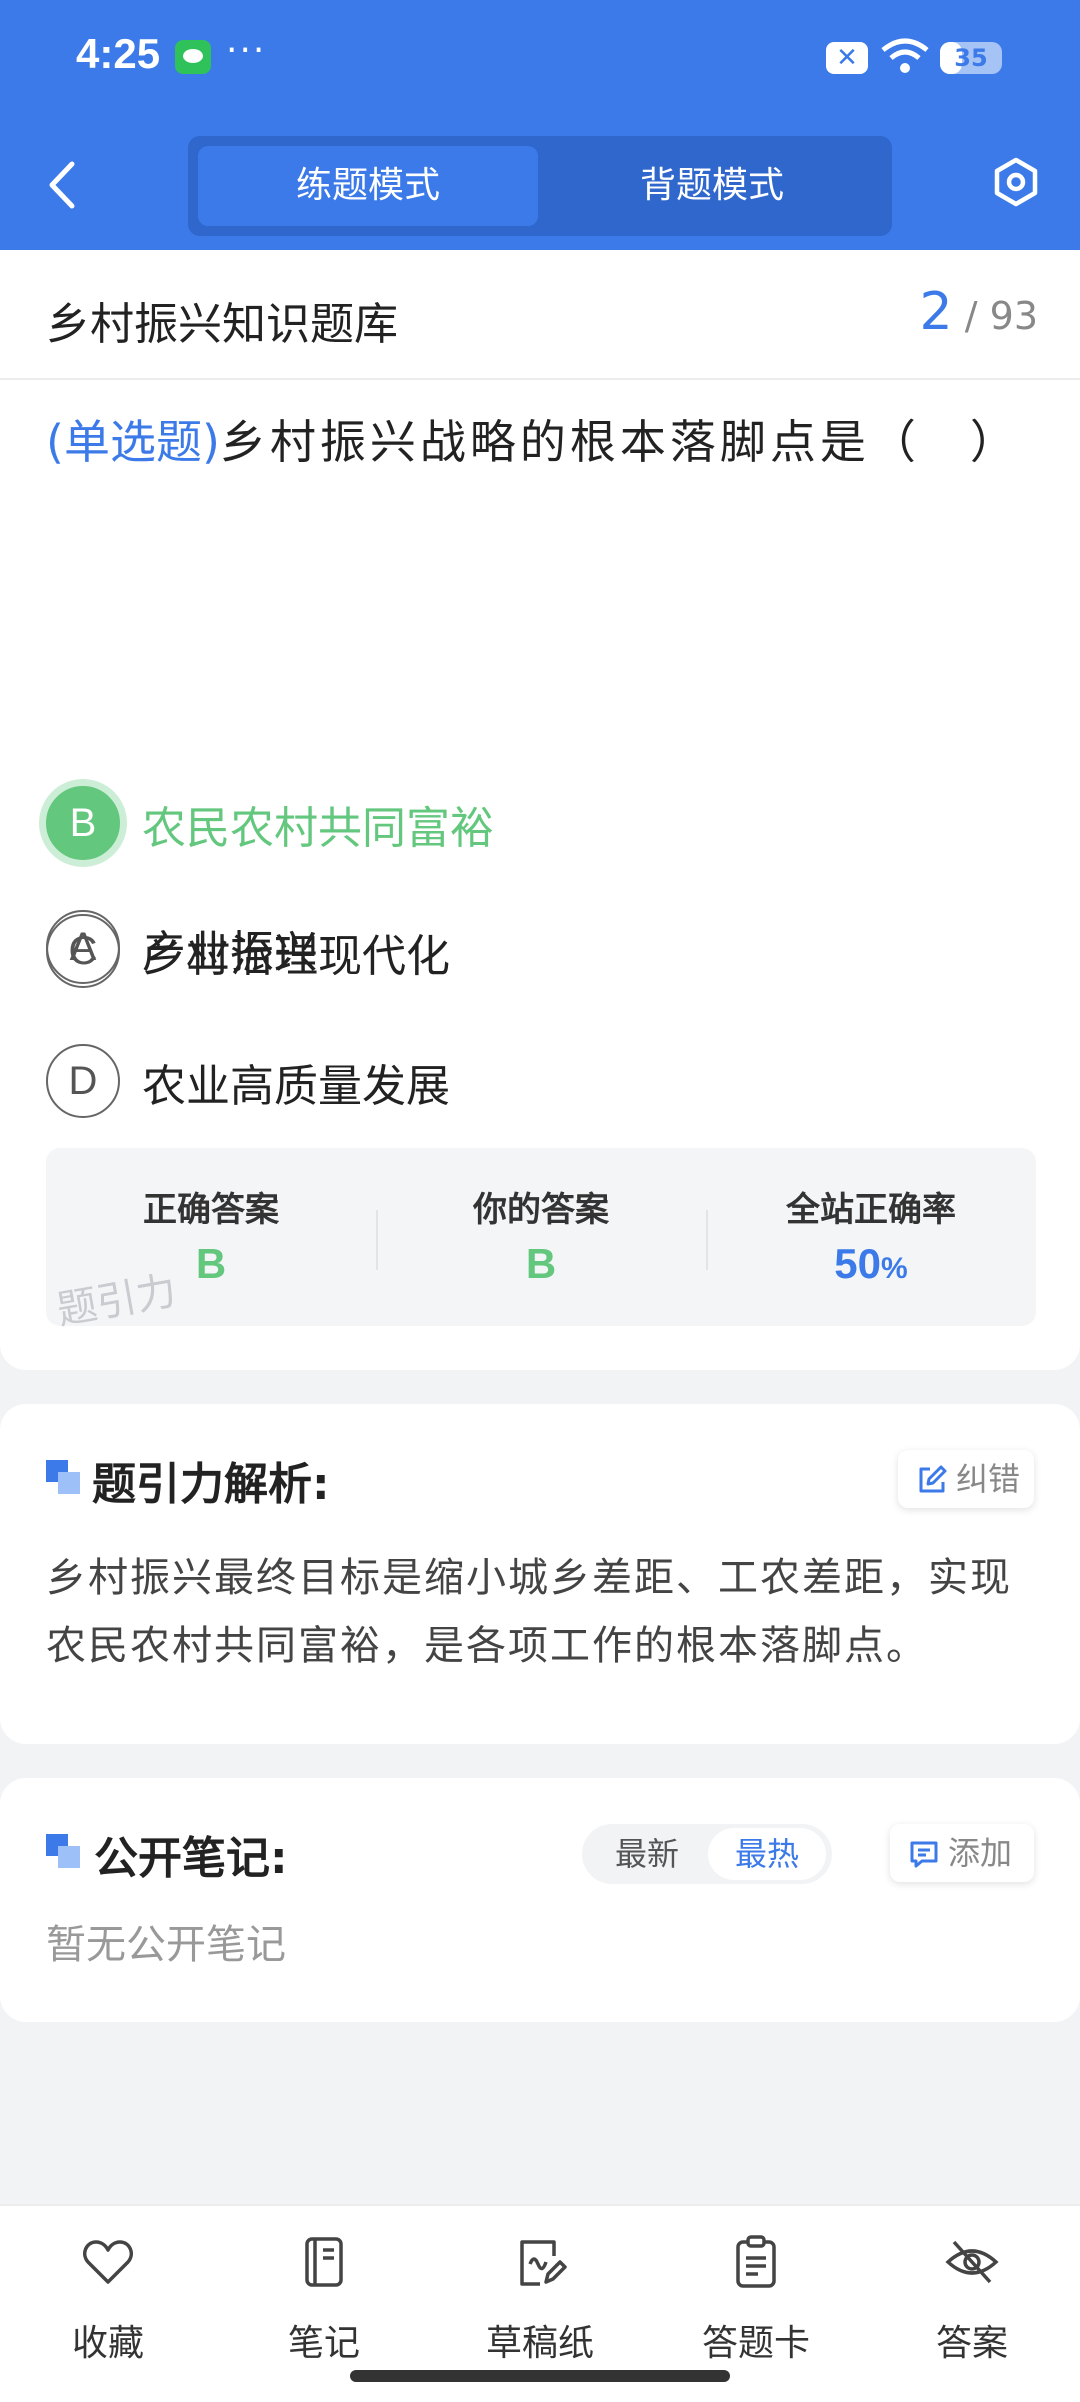  Describe the element at coordinates (707, 1854) in the screenshot. I see `notes-sort-toggle: 最新 最热` at that location.